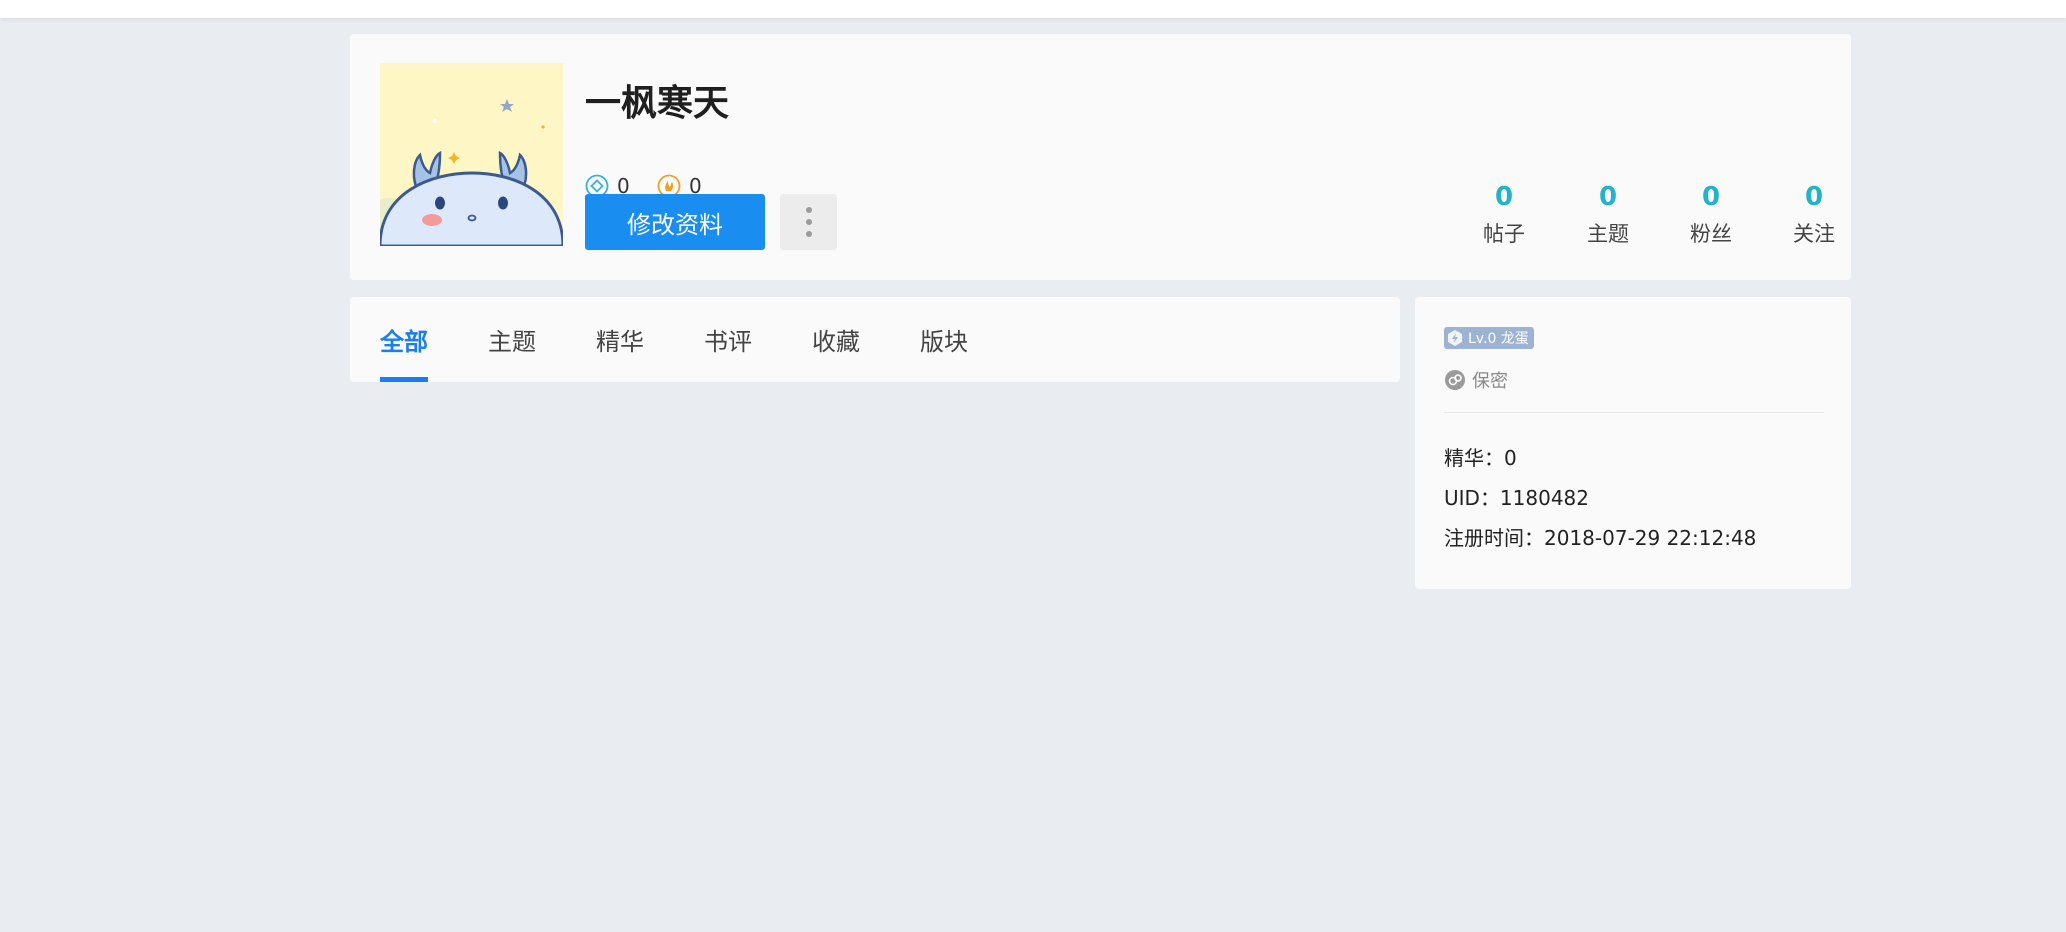  I want to click on more-options-button, so click(808, 222).